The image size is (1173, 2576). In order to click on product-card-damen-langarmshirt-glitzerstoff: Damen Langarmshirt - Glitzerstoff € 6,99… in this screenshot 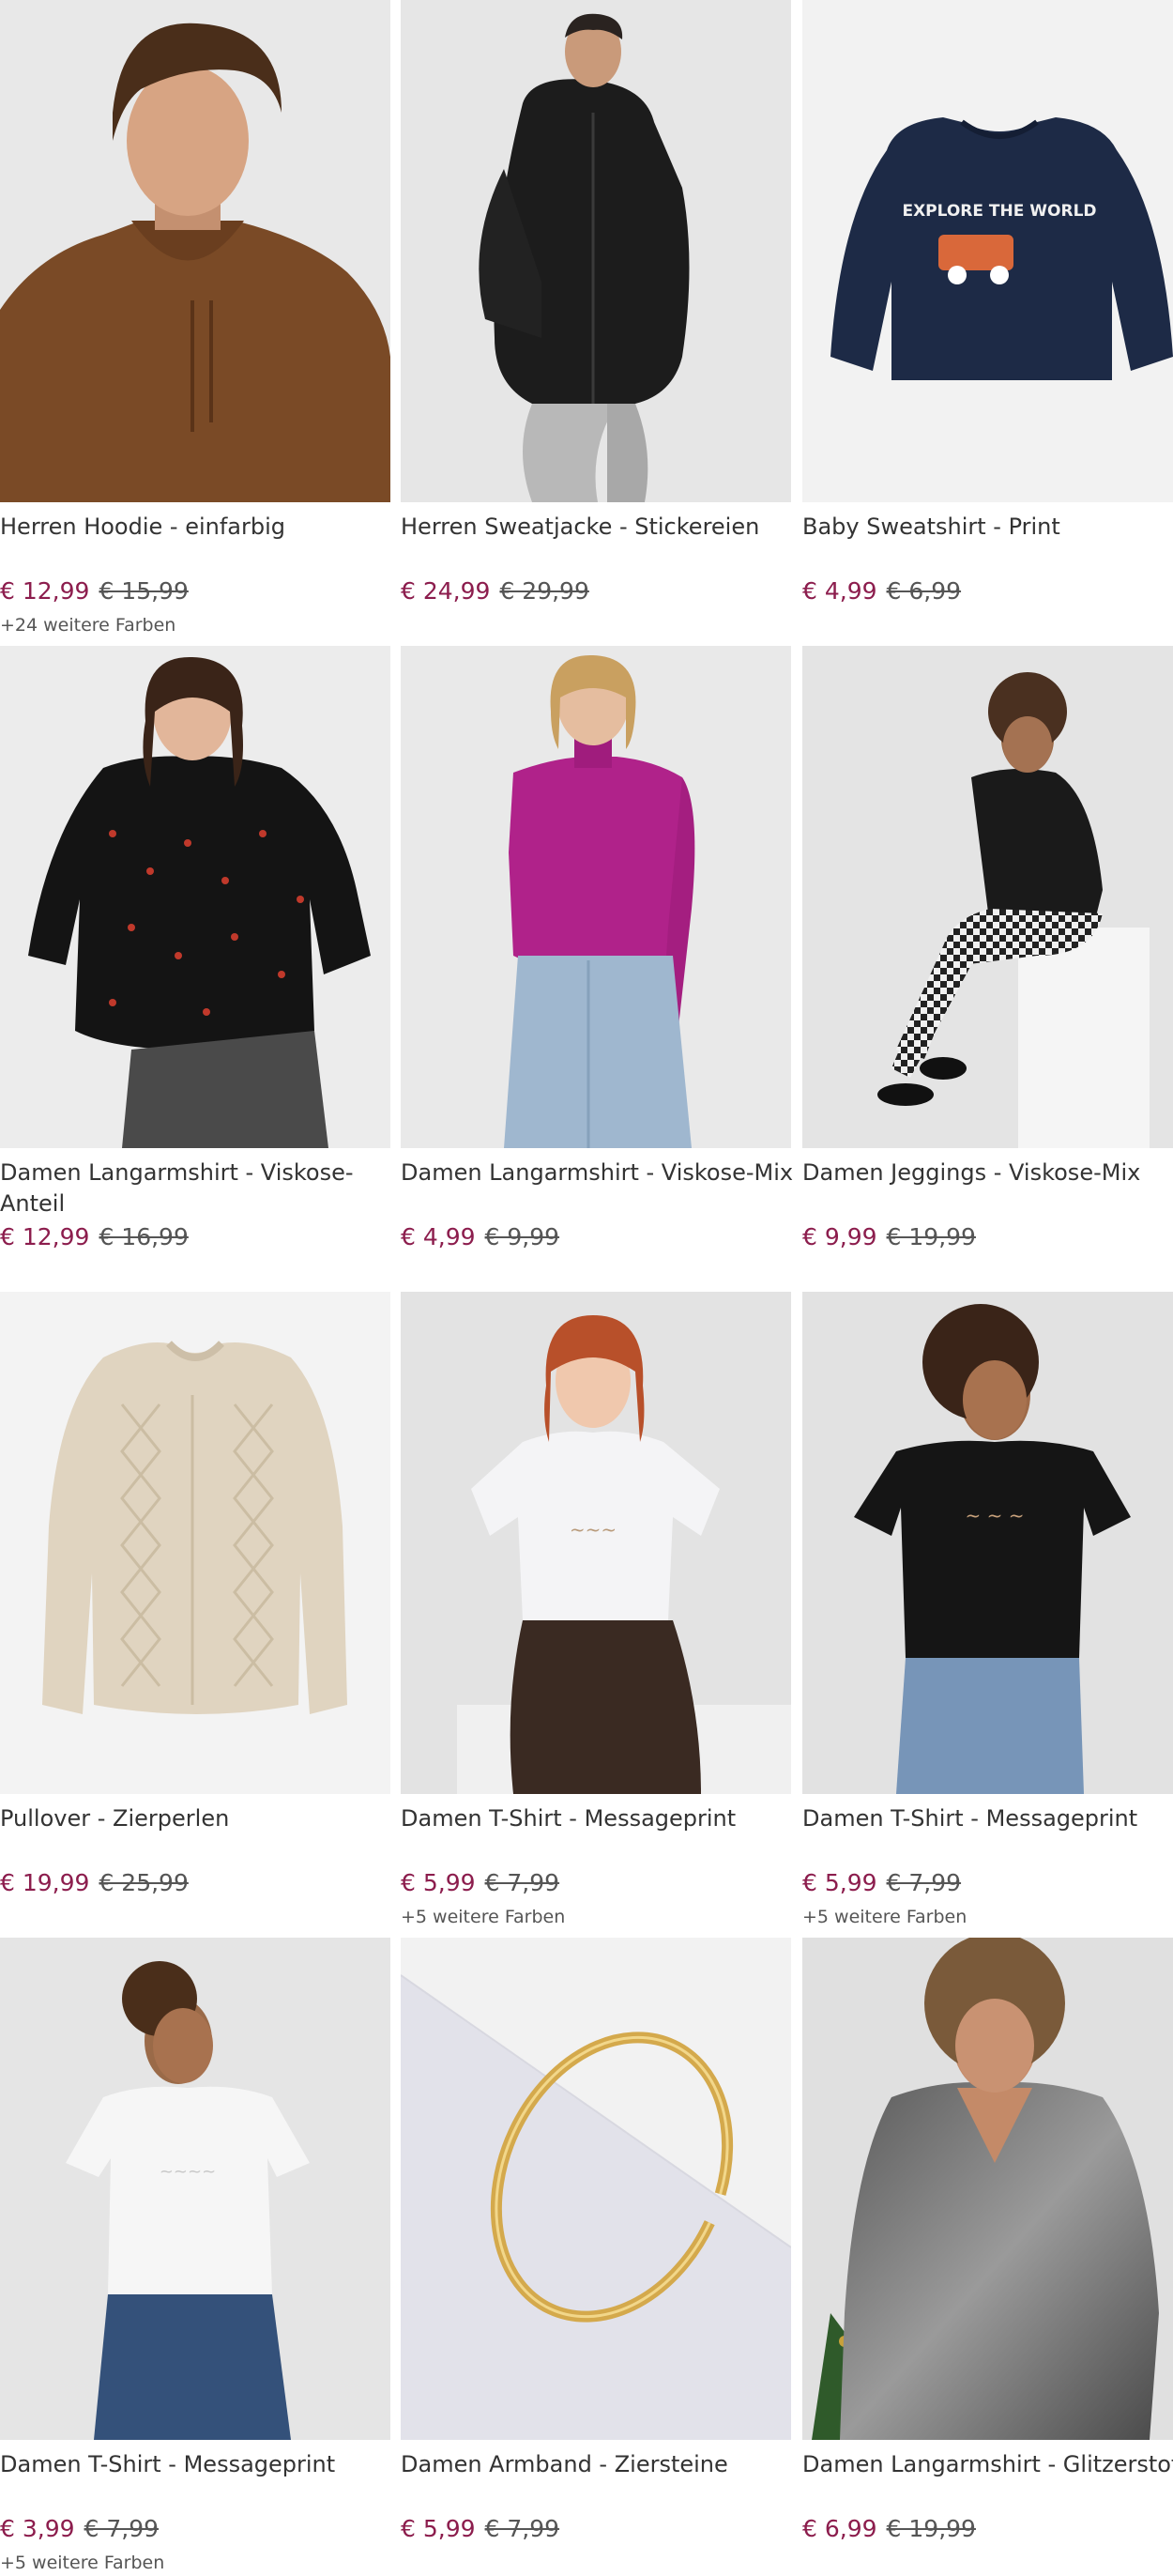, I will do `click(988, 2257)`.